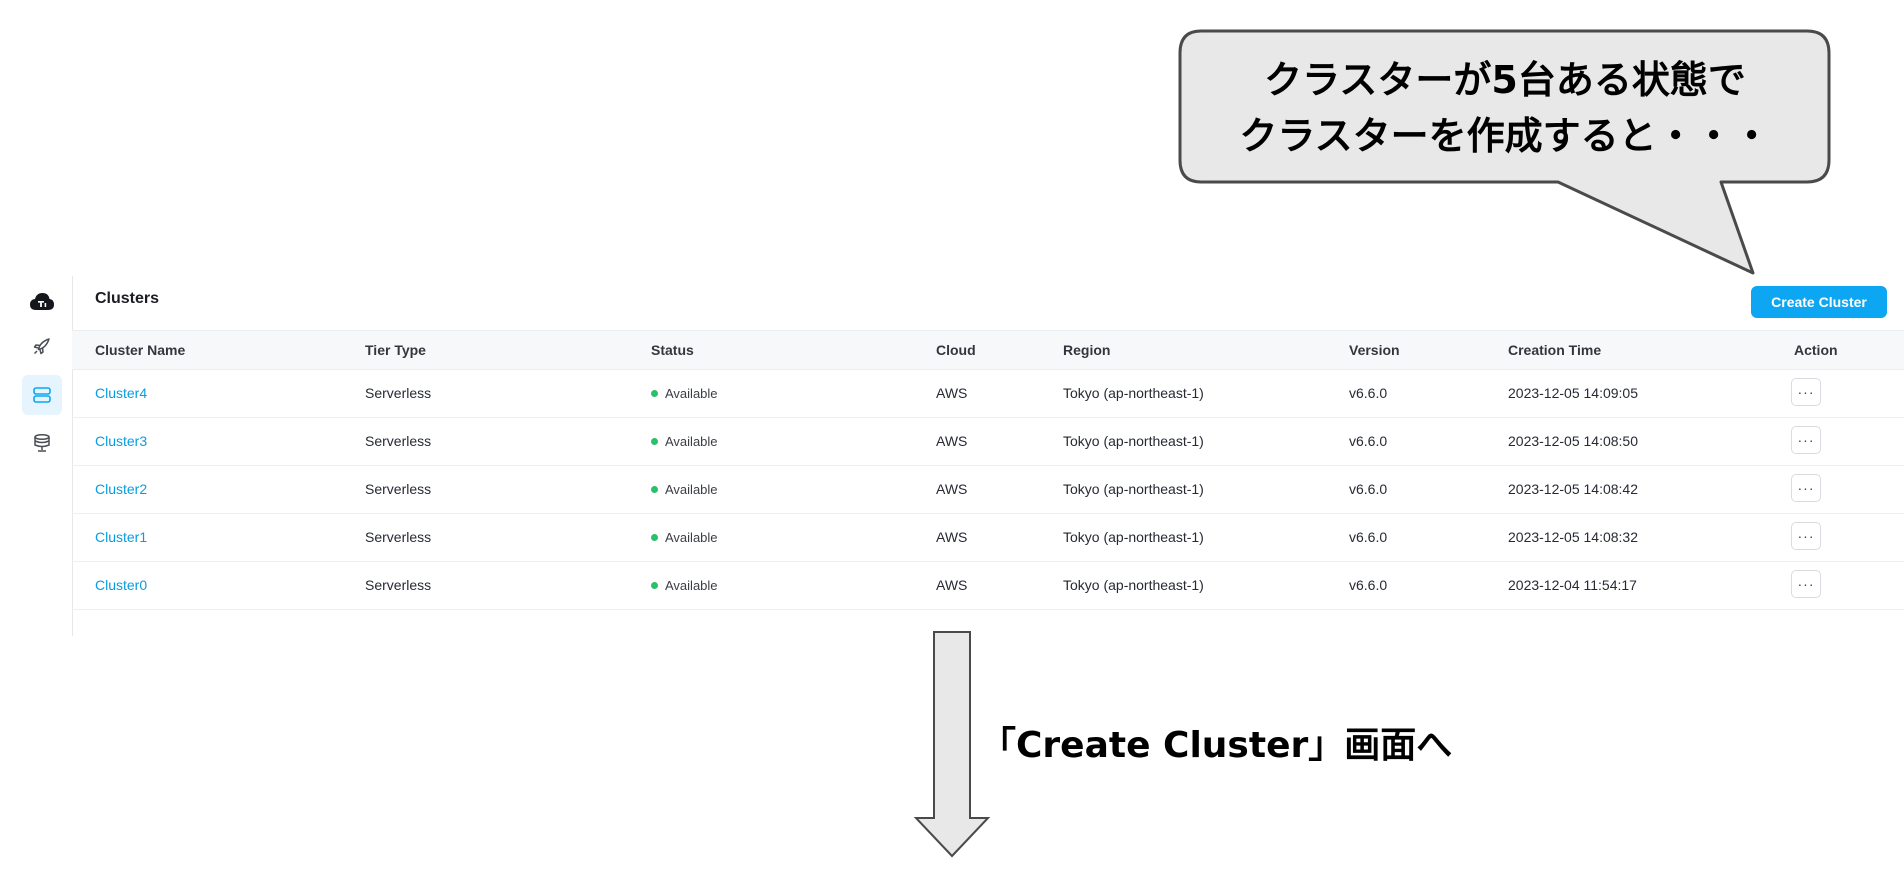  Describe the element at coordinates (121, 585) in the screenshot. I see `cluster-name-link: Cluster0` at that location.